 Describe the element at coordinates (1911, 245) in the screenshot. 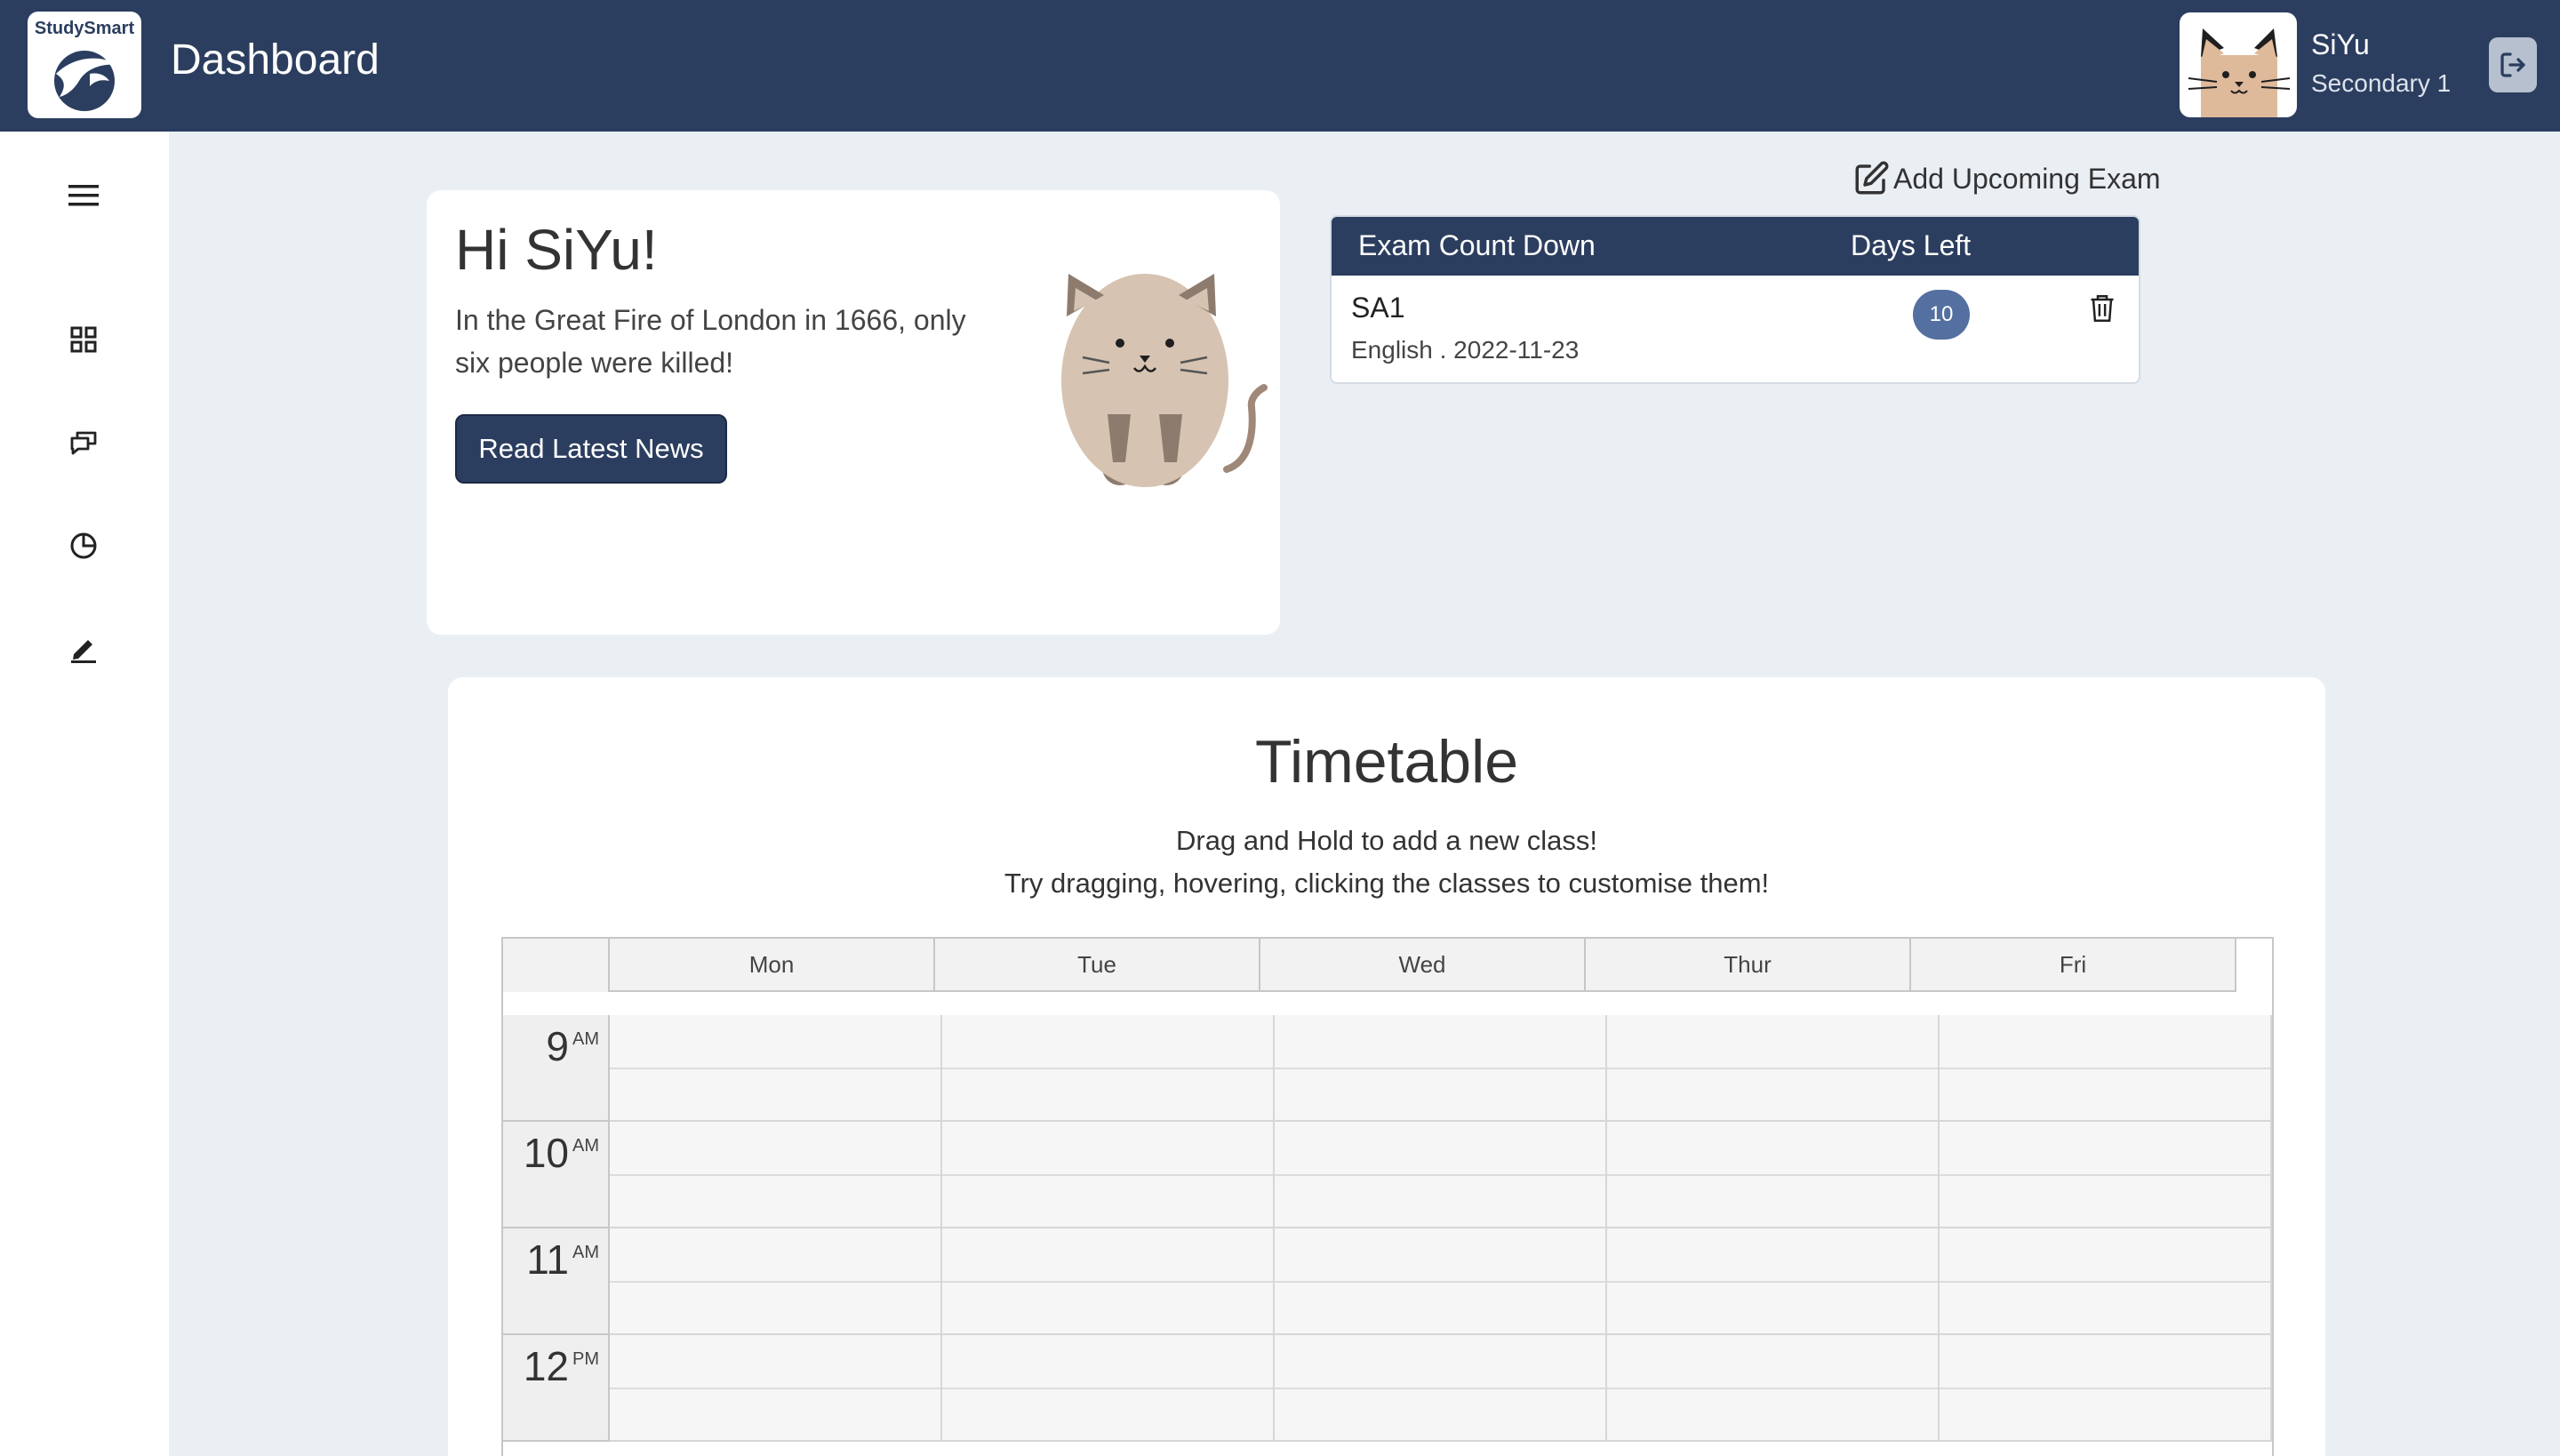

I see `days-left-header: Days Left` at that location.